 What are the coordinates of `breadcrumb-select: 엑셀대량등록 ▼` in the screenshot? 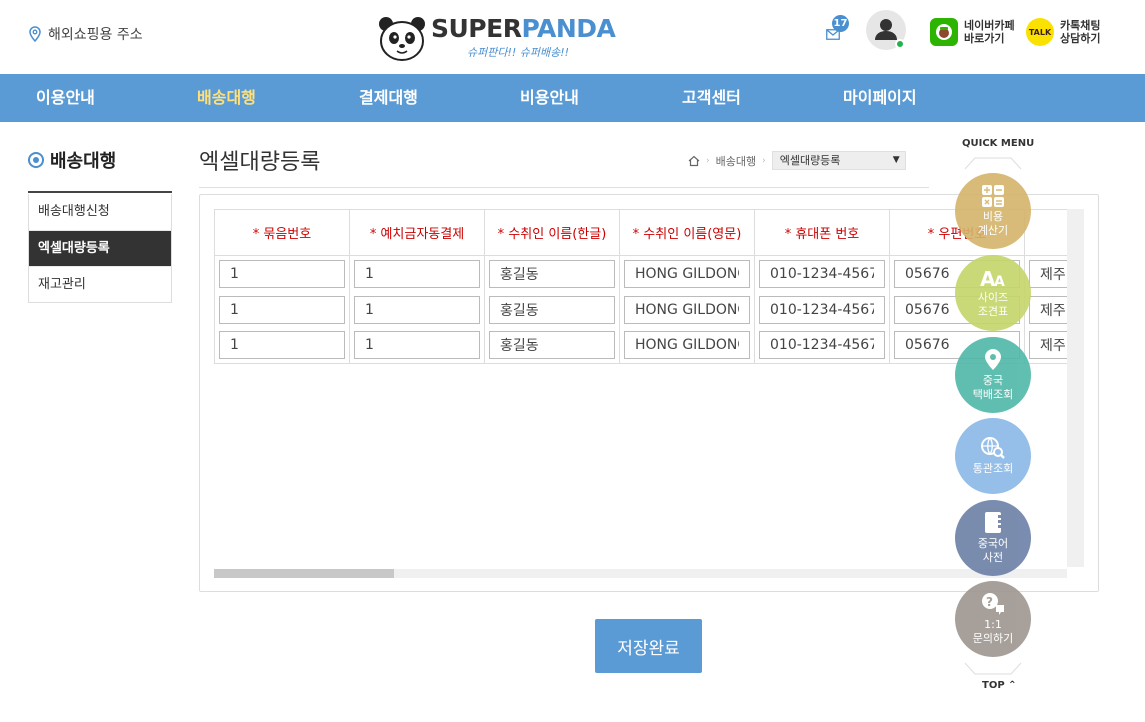 It's located at (838, 160).